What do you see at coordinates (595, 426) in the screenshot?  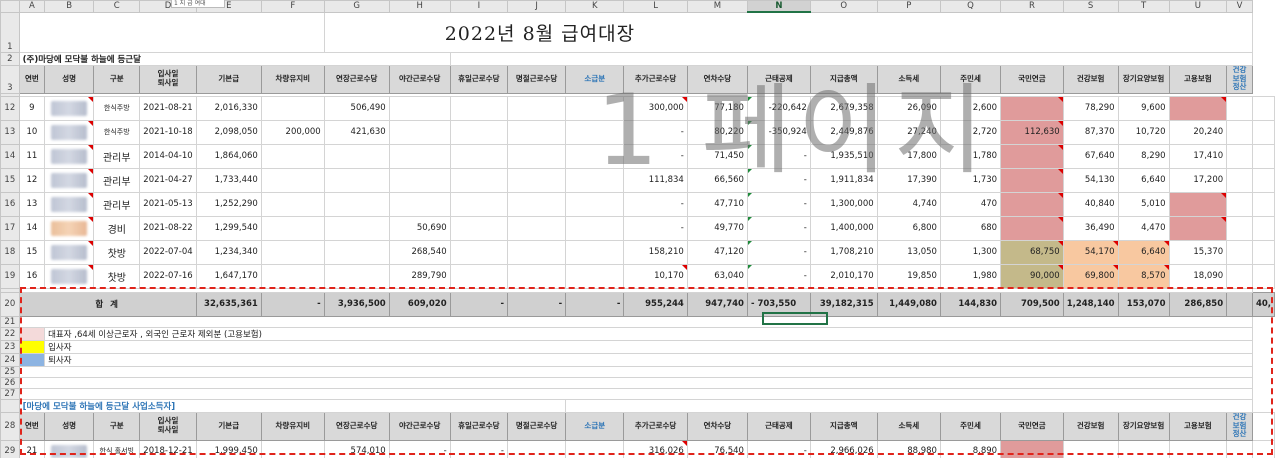 I see `header2-retro: 소급분` at bounding box center [595, 426].